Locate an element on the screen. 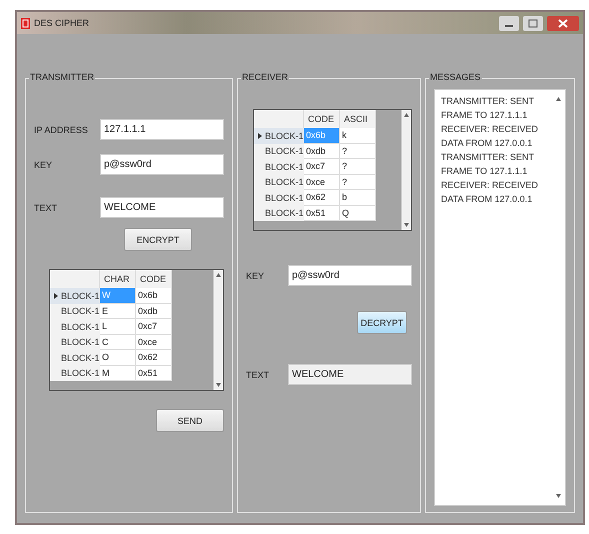  column-header: ASCII is located at coordinates (358, 119).